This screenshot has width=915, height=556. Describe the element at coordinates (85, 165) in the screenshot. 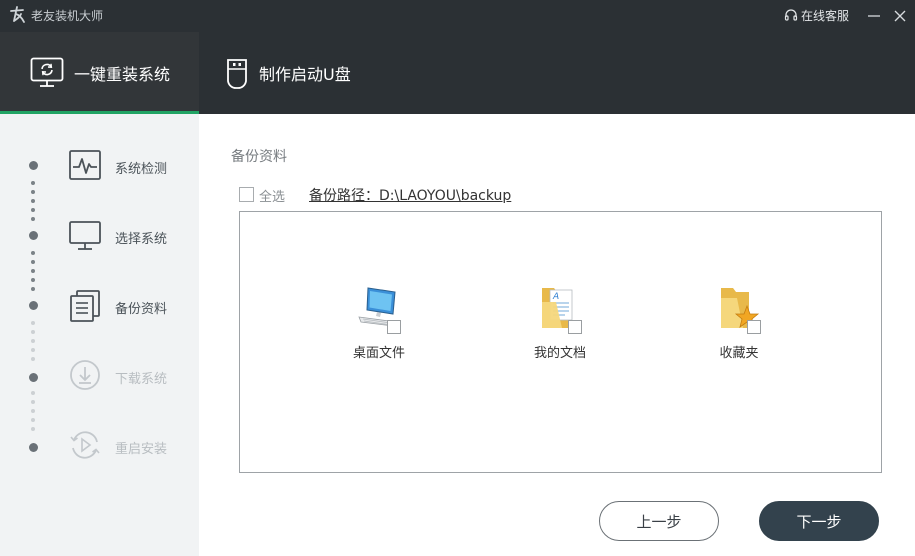

I see `pulse-monitor-icon` at that location.